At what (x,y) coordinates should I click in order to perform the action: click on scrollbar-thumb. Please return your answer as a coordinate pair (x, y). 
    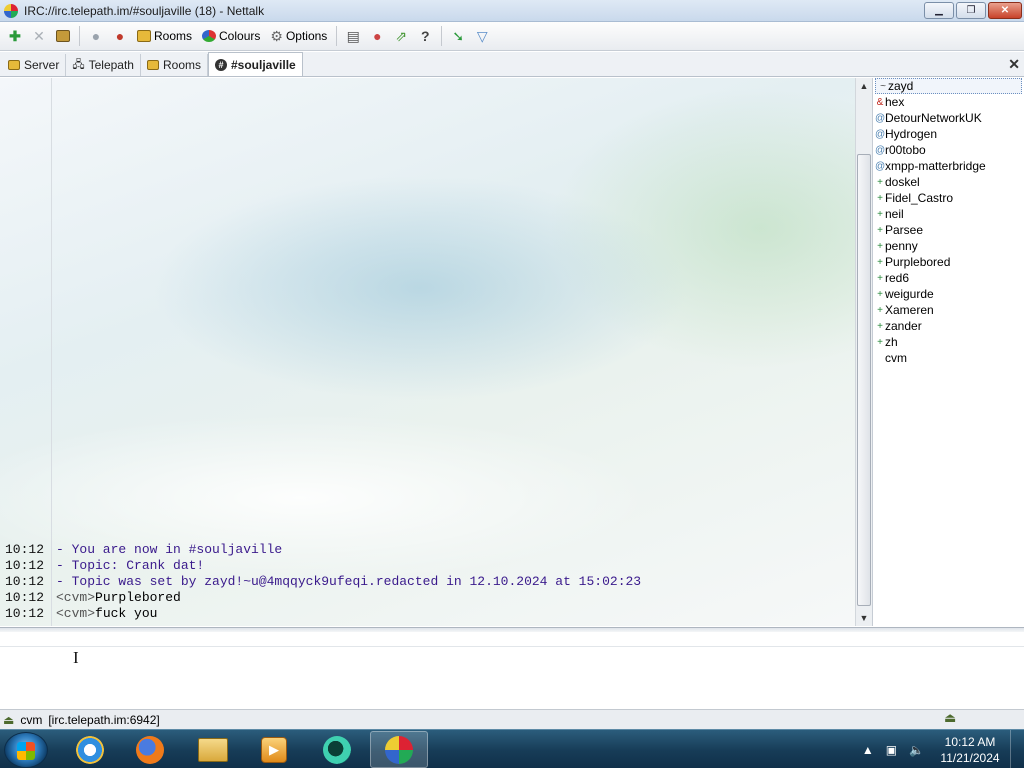
    Looking at the image, I should click on (864, 380).